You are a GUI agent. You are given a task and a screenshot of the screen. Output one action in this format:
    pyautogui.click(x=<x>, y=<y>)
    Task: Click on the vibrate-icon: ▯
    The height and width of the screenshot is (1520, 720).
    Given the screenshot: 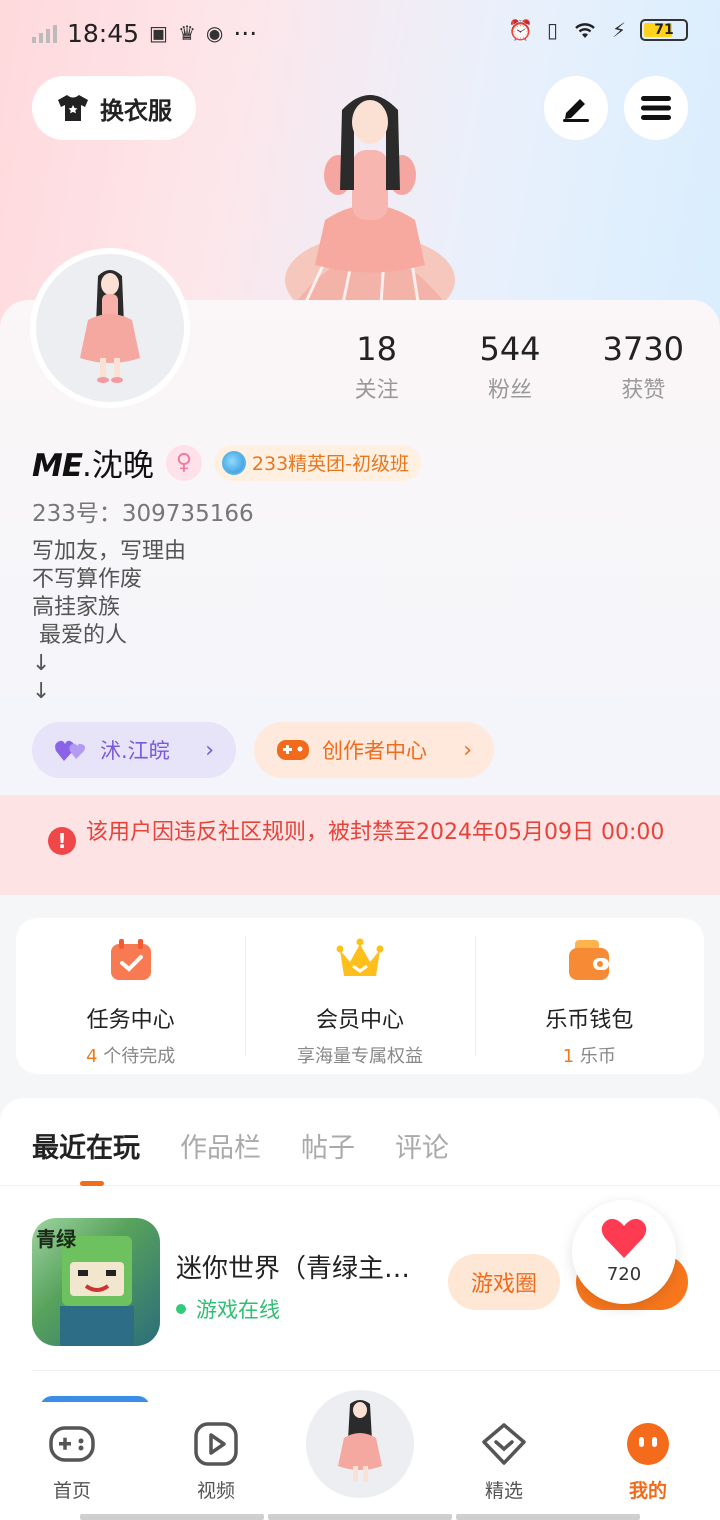 What is the action you would take?
    pyautogui.click(x=552, y=30)
    